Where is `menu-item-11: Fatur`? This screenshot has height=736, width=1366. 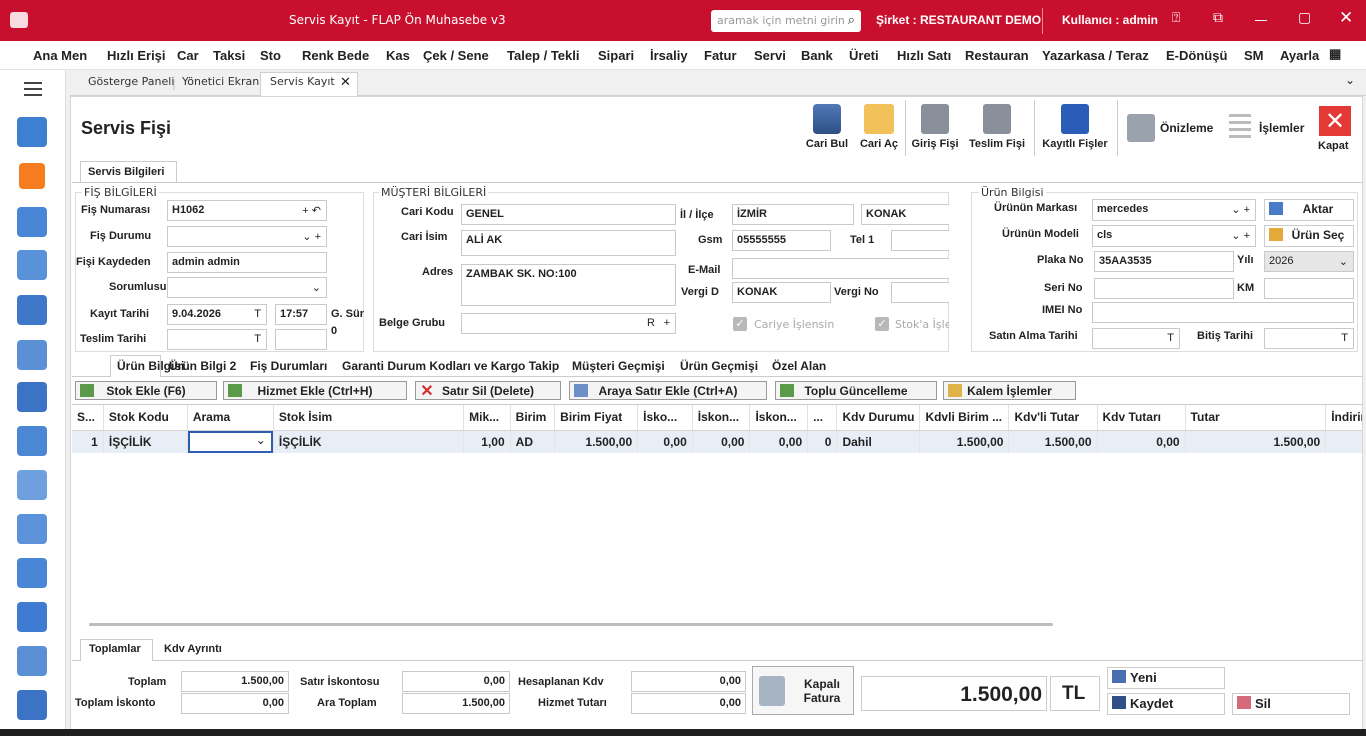
menu-item-11: Fatur is located at coordinates (720, 55).